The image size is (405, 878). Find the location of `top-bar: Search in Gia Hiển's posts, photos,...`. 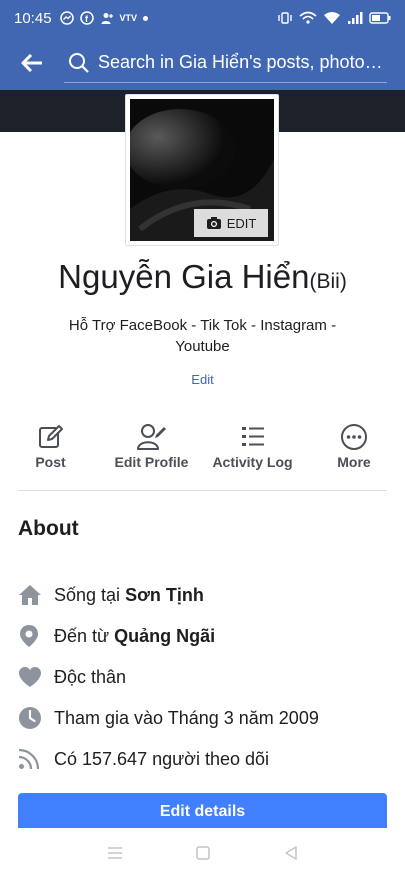

top-bar: Search in Gia Hiển's posts, photos,... is located at coordinates (202, 63).